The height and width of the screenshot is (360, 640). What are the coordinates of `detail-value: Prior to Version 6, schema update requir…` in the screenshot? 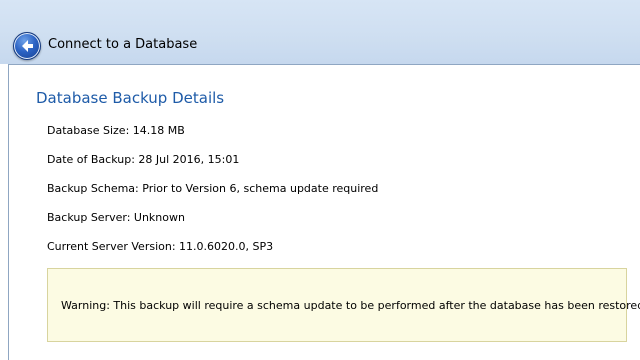 It's located at (260, 188).